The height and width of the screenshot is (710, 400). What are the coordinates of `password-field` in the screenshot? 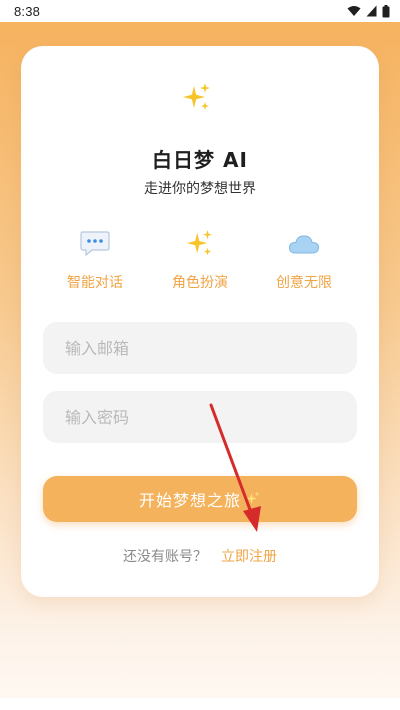 It's located at (200, 417).